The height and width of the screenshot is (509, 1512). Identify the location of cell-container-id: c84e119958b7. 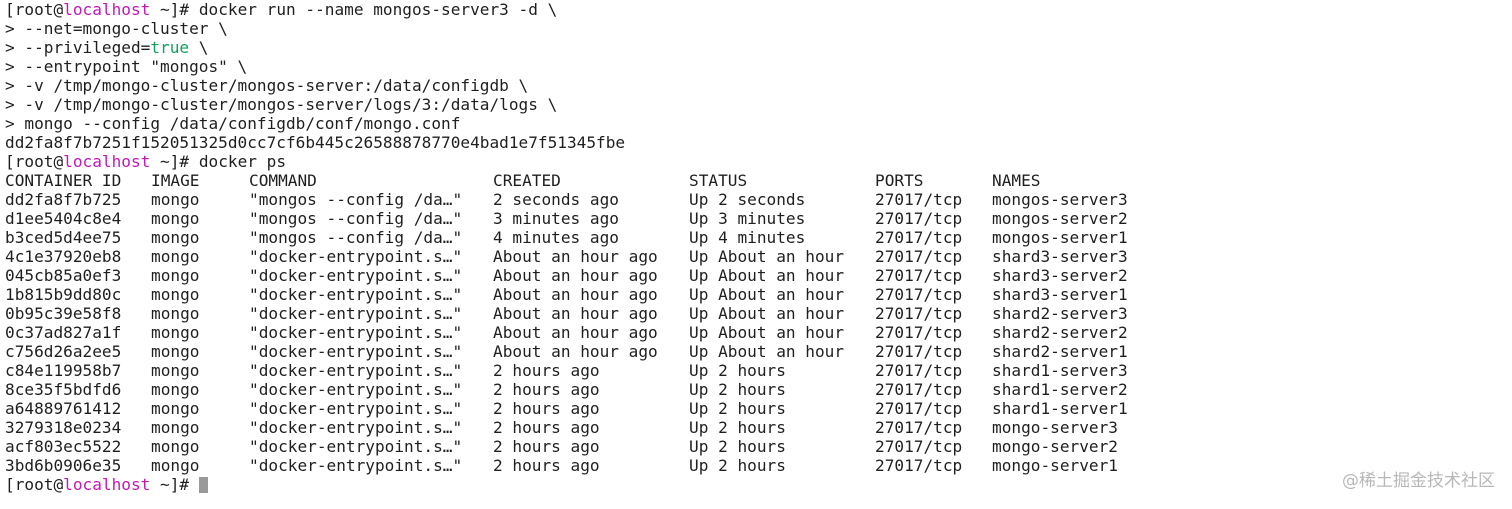
(63, 370).